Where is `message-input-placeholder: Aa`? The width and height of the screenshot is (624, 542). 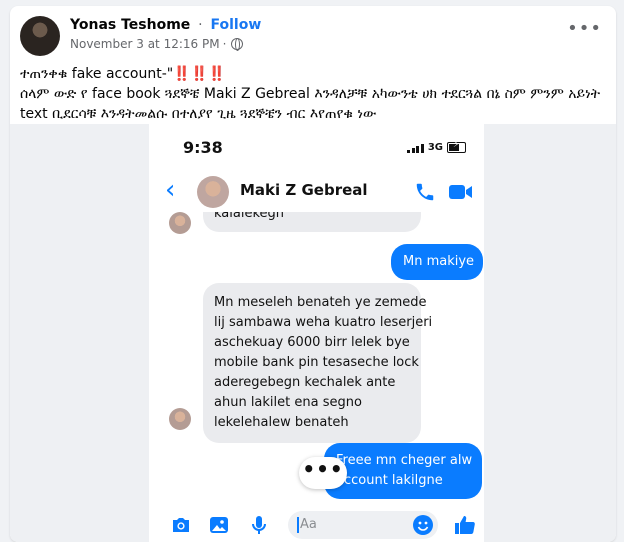
message-input-placeholder: Aa is located at coordinates (308, 524).